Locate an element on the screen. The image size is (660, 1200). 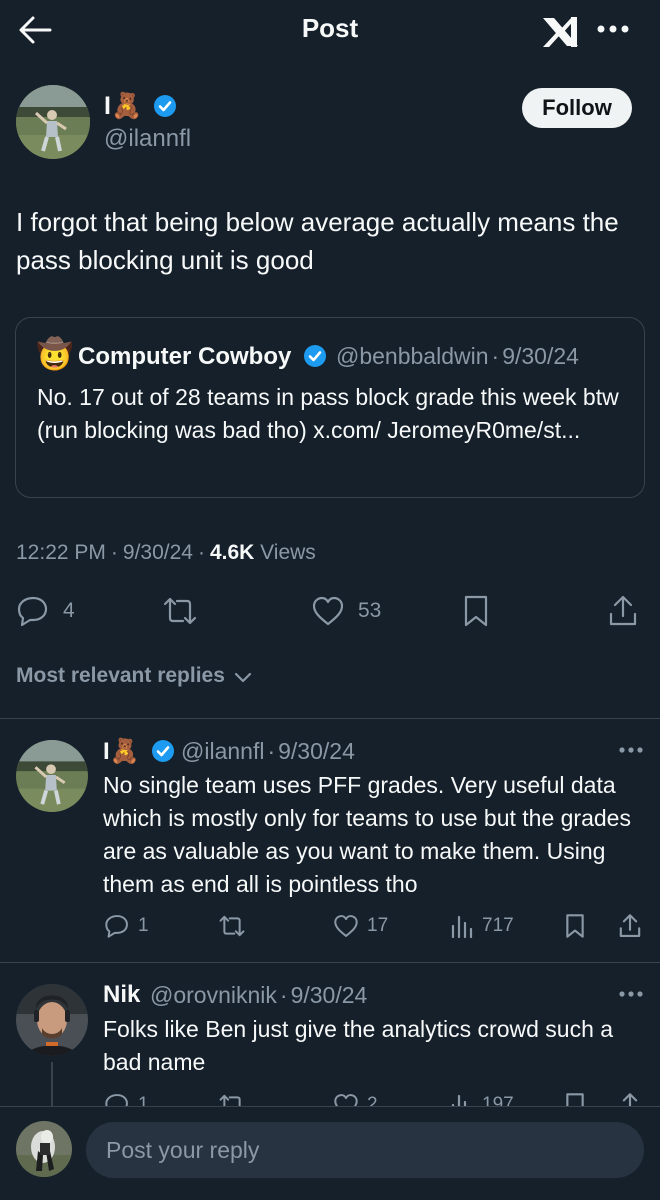
bookmark-button is located at coordinates (476, 611).